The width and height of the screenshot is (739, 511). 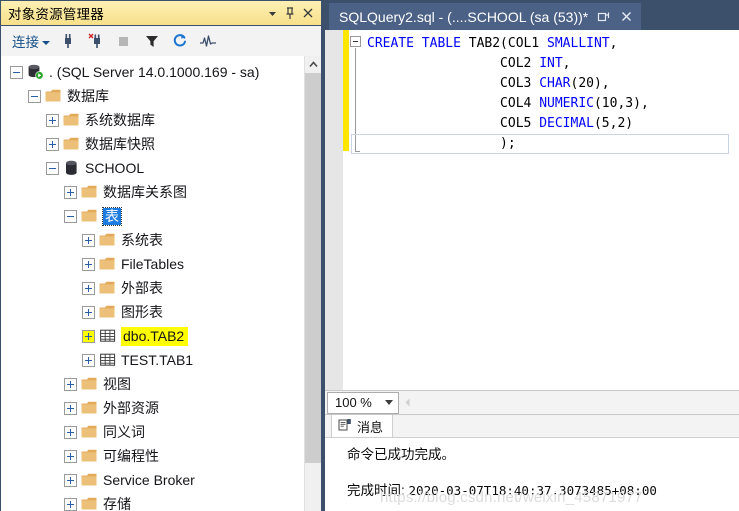 I want to click on sql-text: COL3, so click(x=453, y=83).